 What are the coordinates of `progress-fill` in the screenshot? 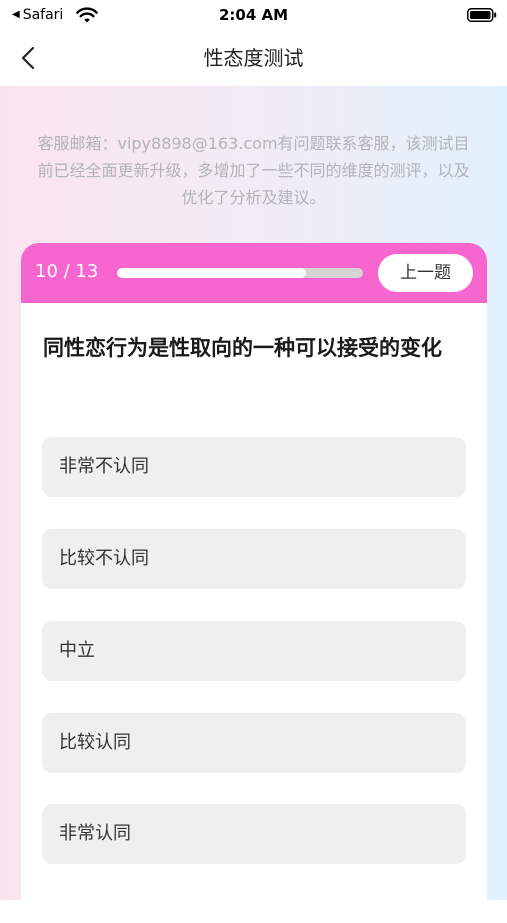 It's located at (212, 273).